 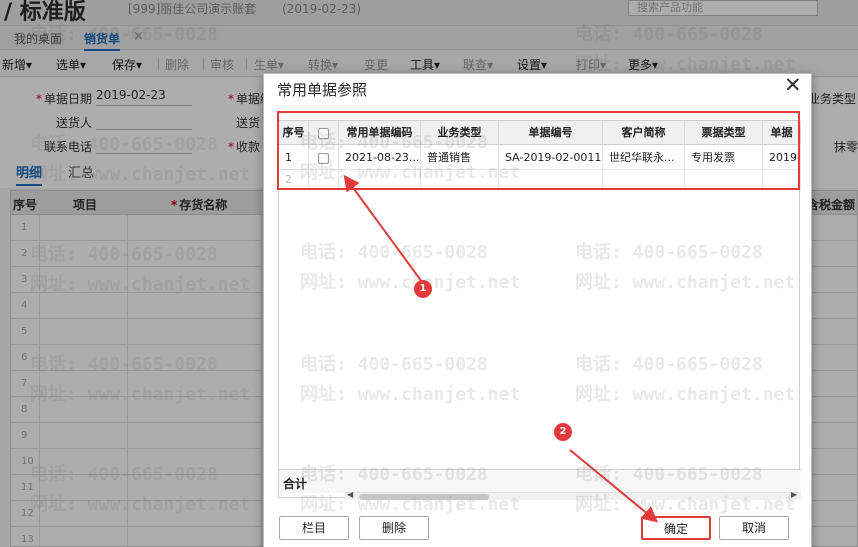 I want to click on delete-button: 删除, so click(x=394, y=528).